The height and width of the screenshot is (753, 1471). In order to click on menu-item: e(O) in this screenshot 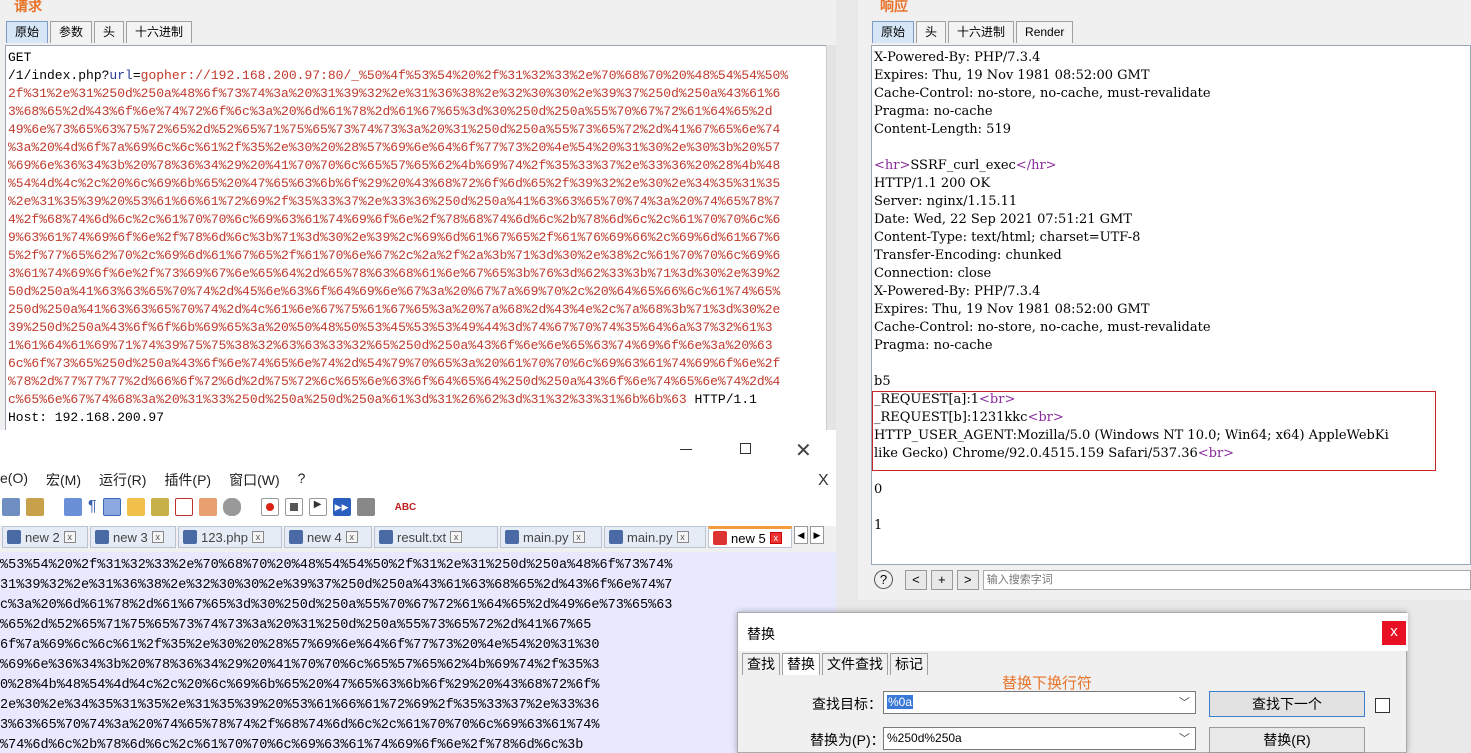, I will do `click(14, 481)`.